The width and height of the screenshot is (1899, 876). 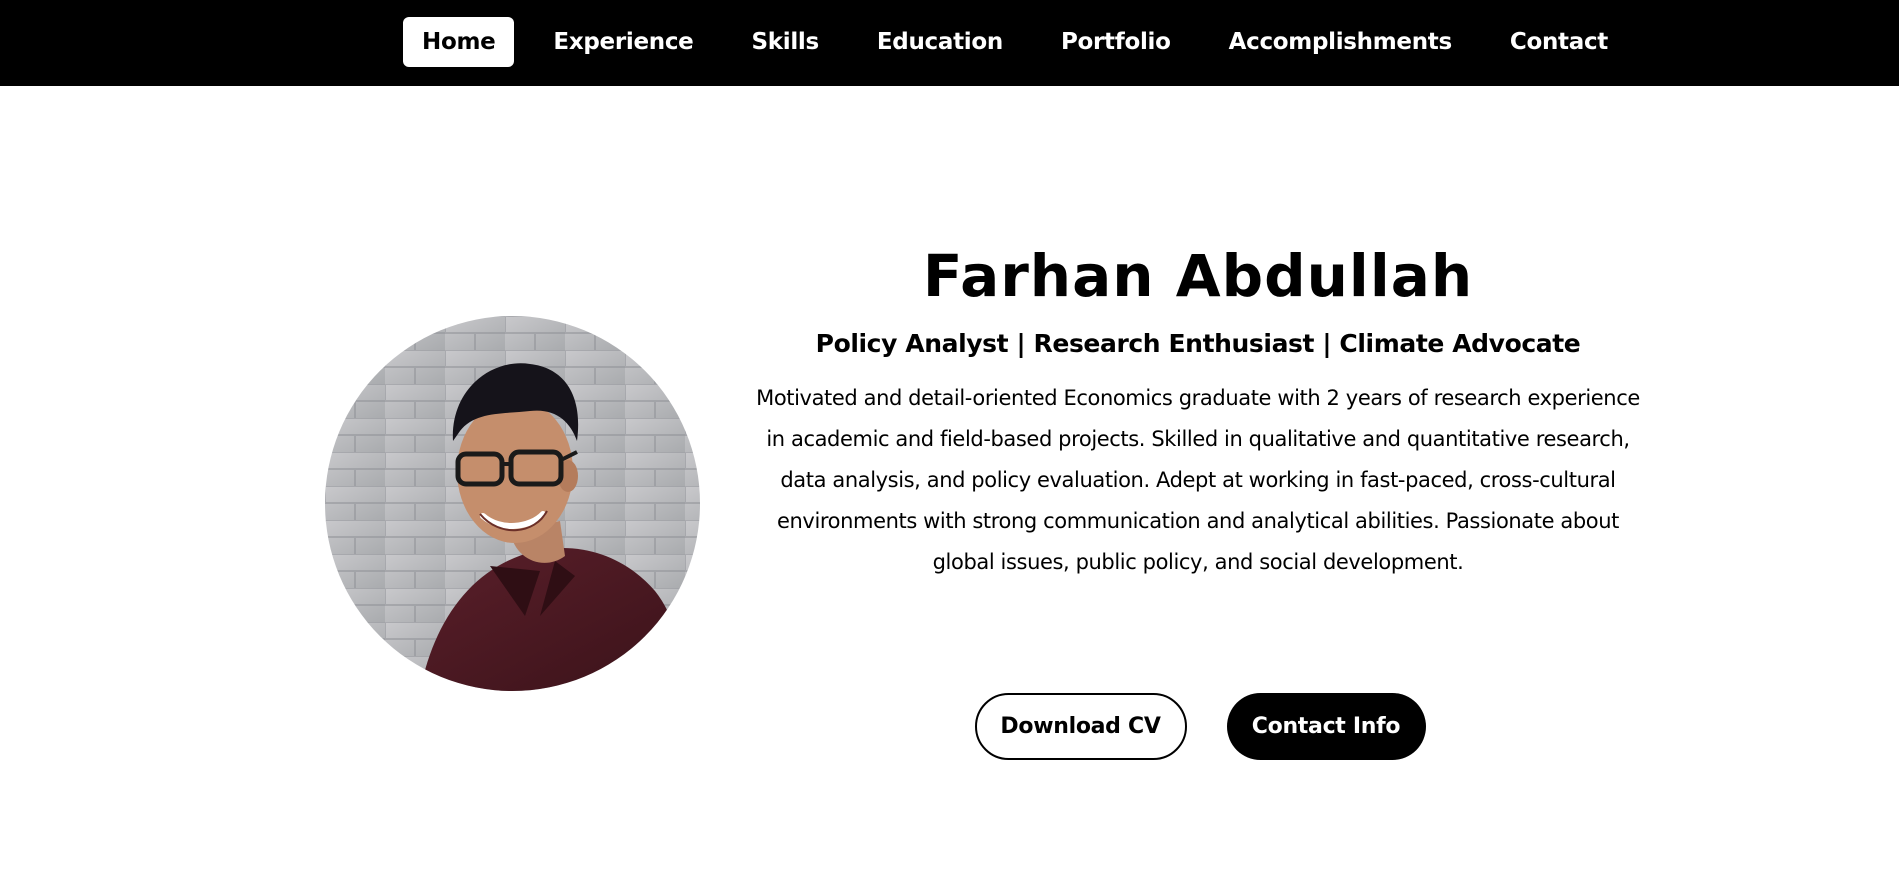 I want to click on nav-item-contact: Contact, so click(x=1559, y=42).